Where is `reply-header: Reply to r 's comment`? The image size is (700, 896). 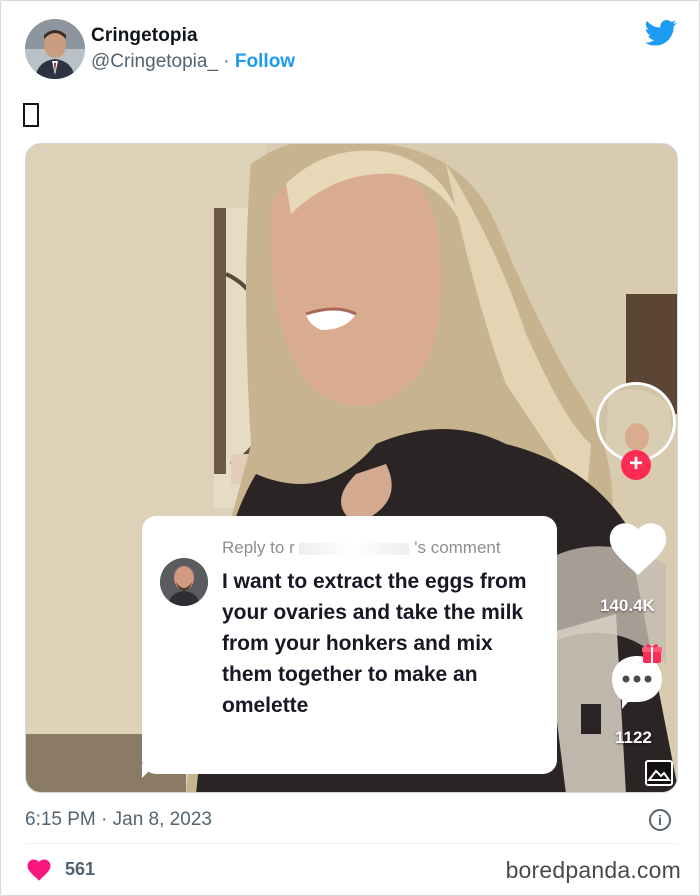
reply-header: Reply to r 's comment is located at coordinates (361, 548).